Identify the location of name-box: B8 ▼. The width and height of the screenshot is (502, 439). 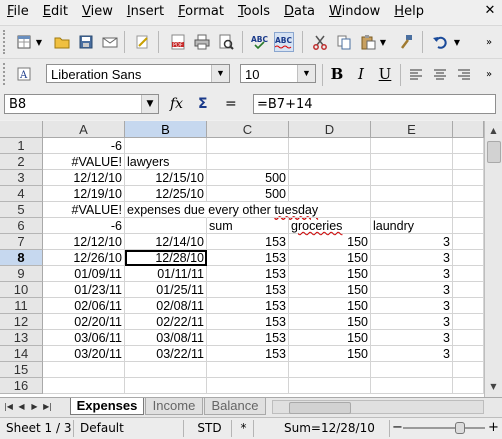
(81, 104).